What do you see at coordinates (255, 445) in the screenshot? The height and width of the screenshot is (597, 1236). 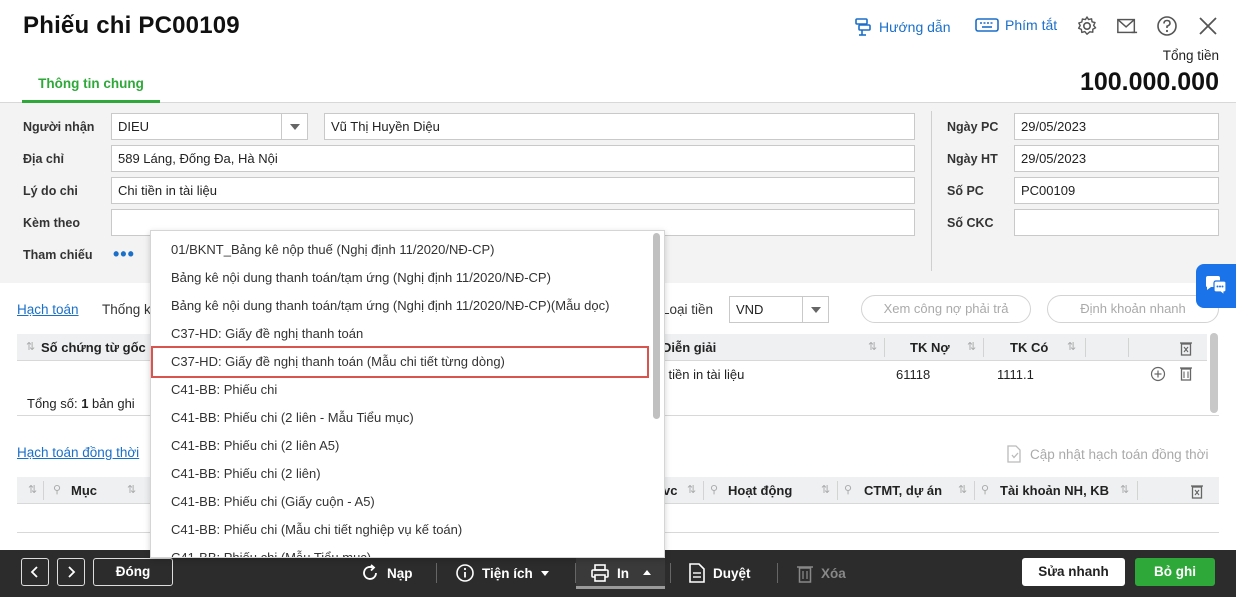 I see `list-item: C41-BB: Phiếu chi (2 liên A5)` at bounding box center [255, 445].